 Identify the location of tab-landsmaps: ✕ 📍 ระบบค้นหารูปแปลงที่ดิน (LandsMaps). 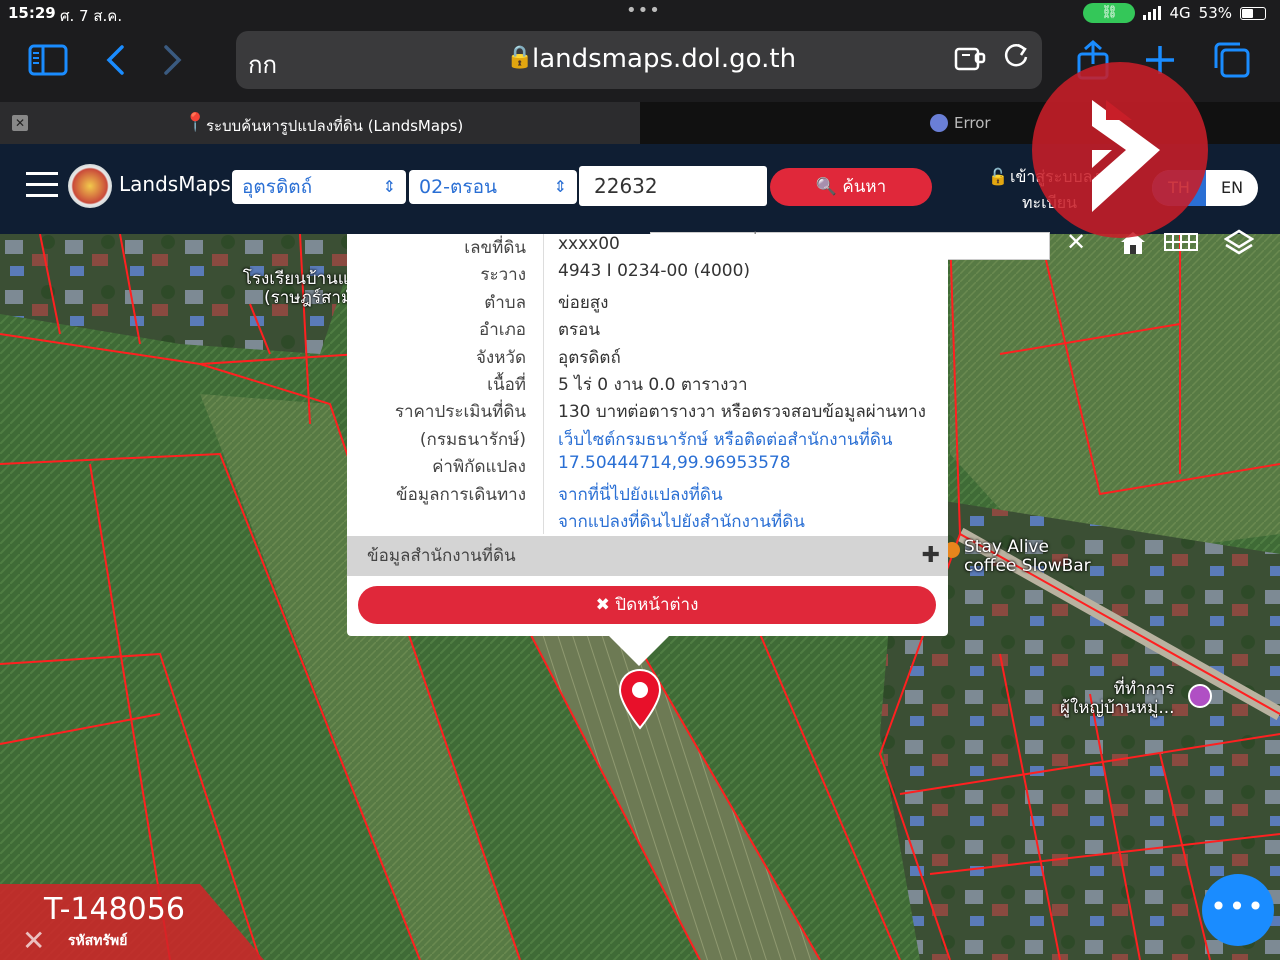
(320, 123).